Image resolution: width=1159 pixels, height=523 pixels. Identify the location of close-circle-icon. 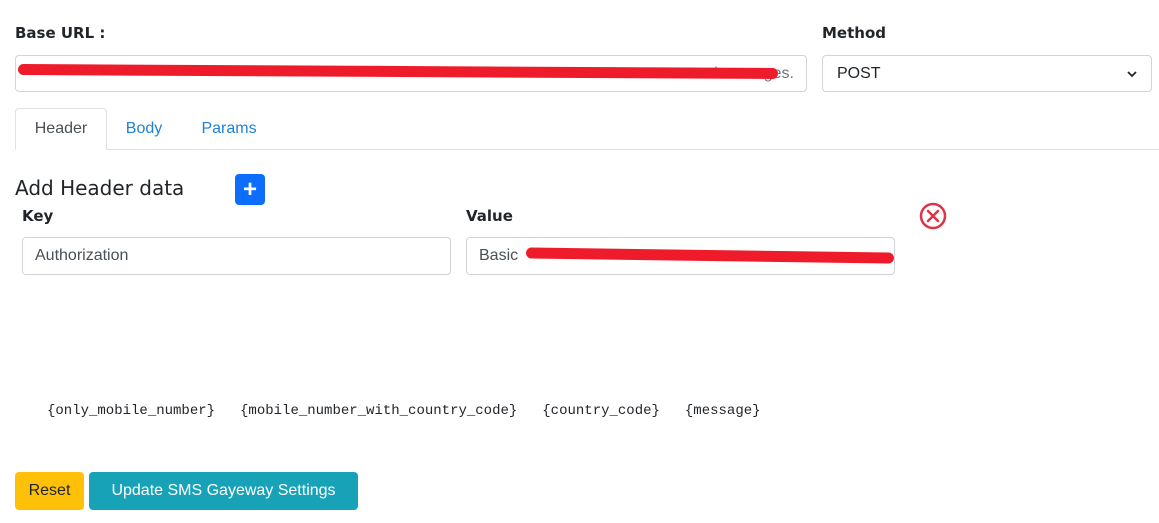
(933, 216).